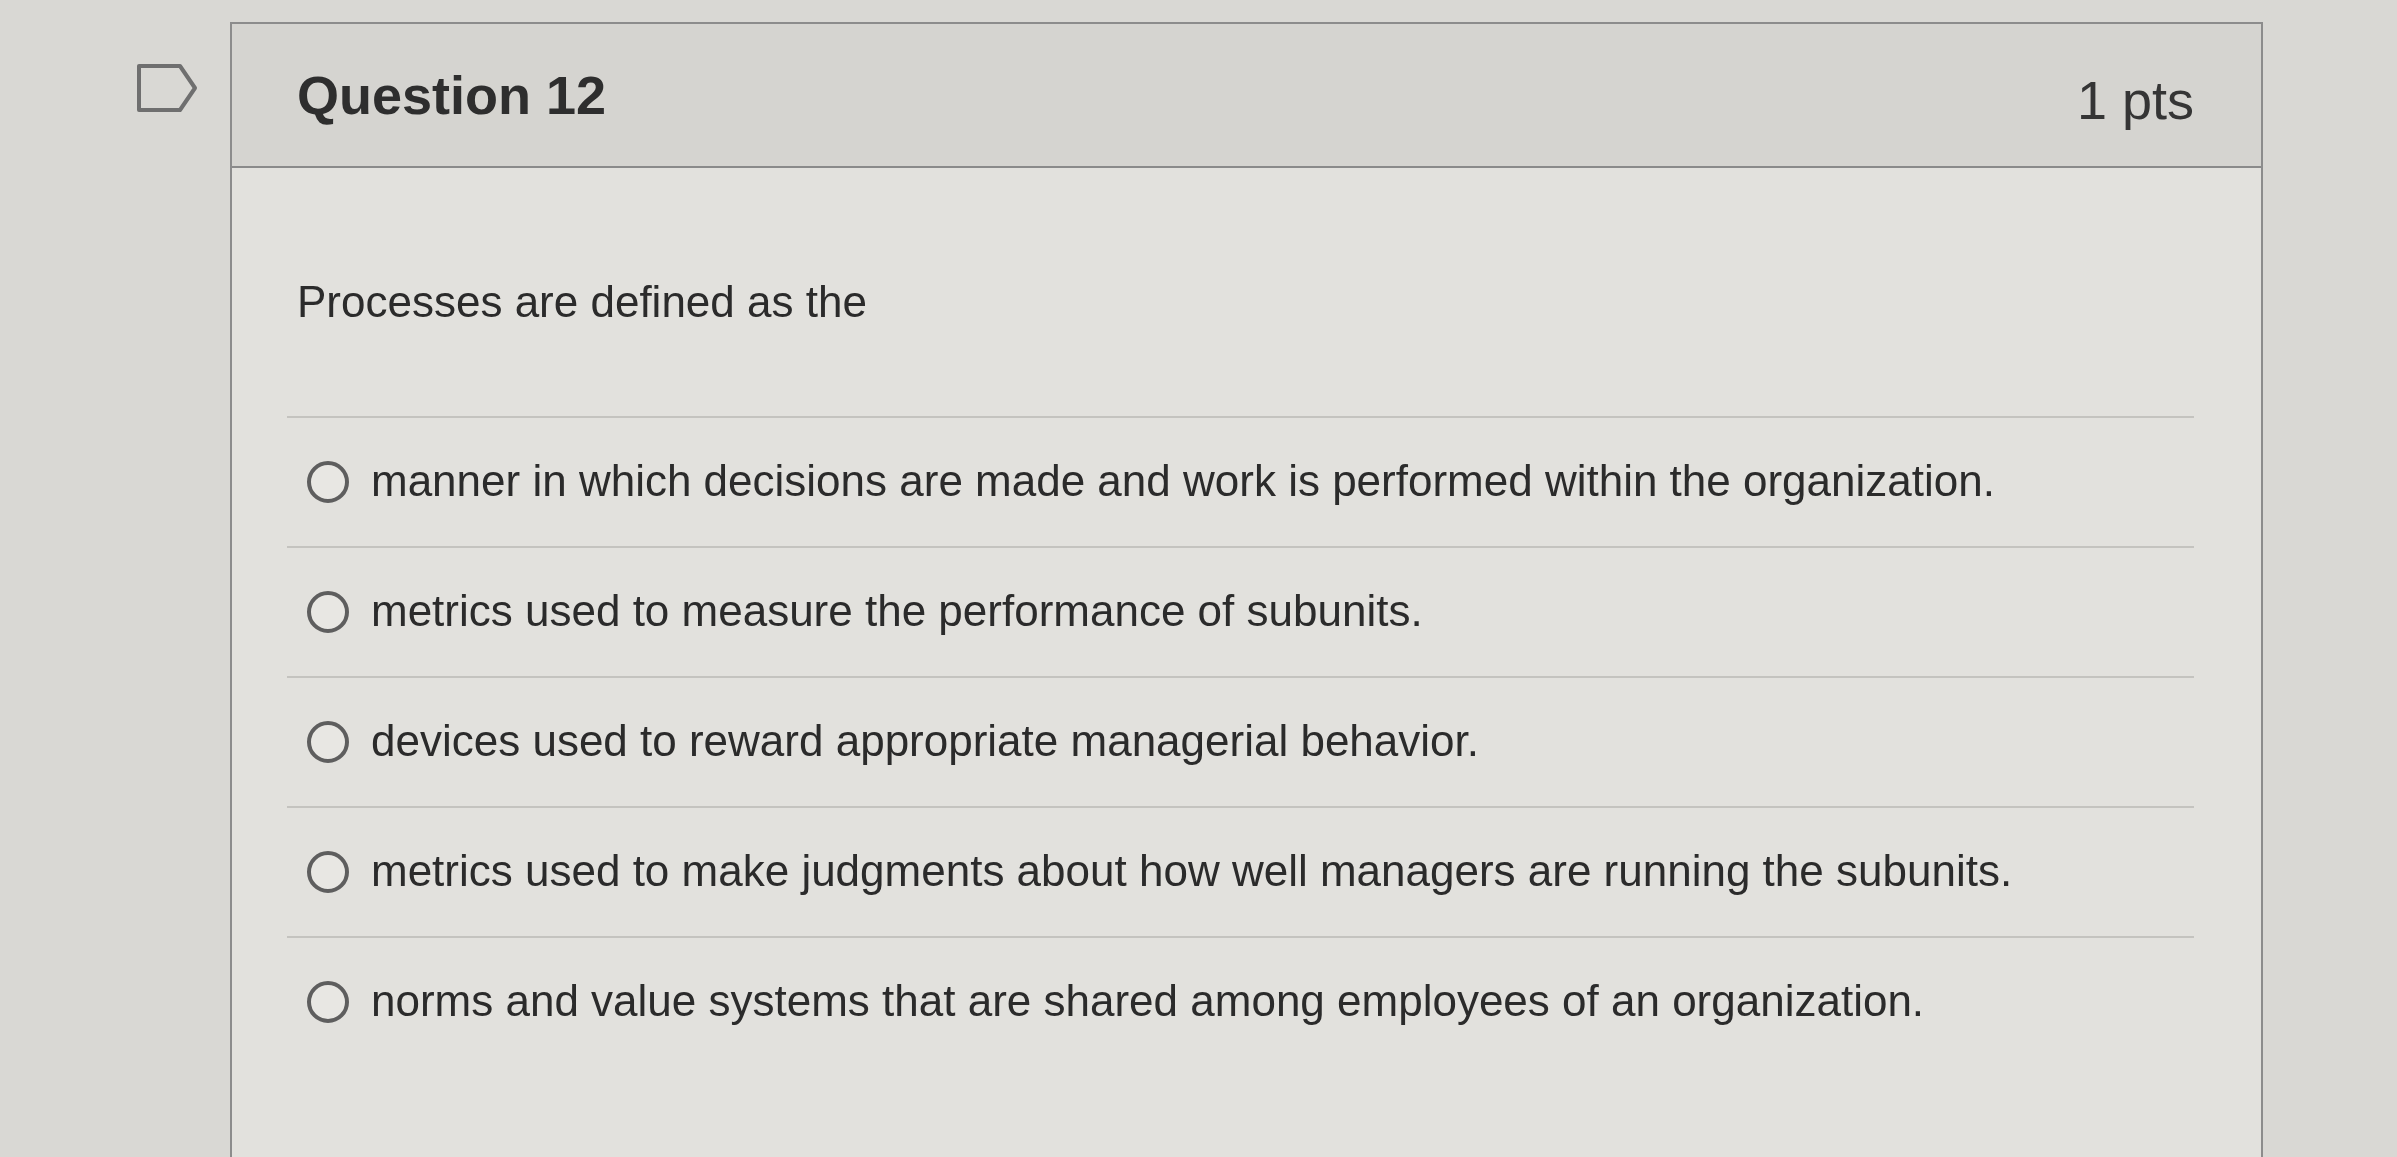 The image size is (2397, 1157). What do you see at coordinates (925, 742) in the screenshot?
I see `option-label: devices used to reward appropriate managerial behavior.` at bounding box center [925, 742].